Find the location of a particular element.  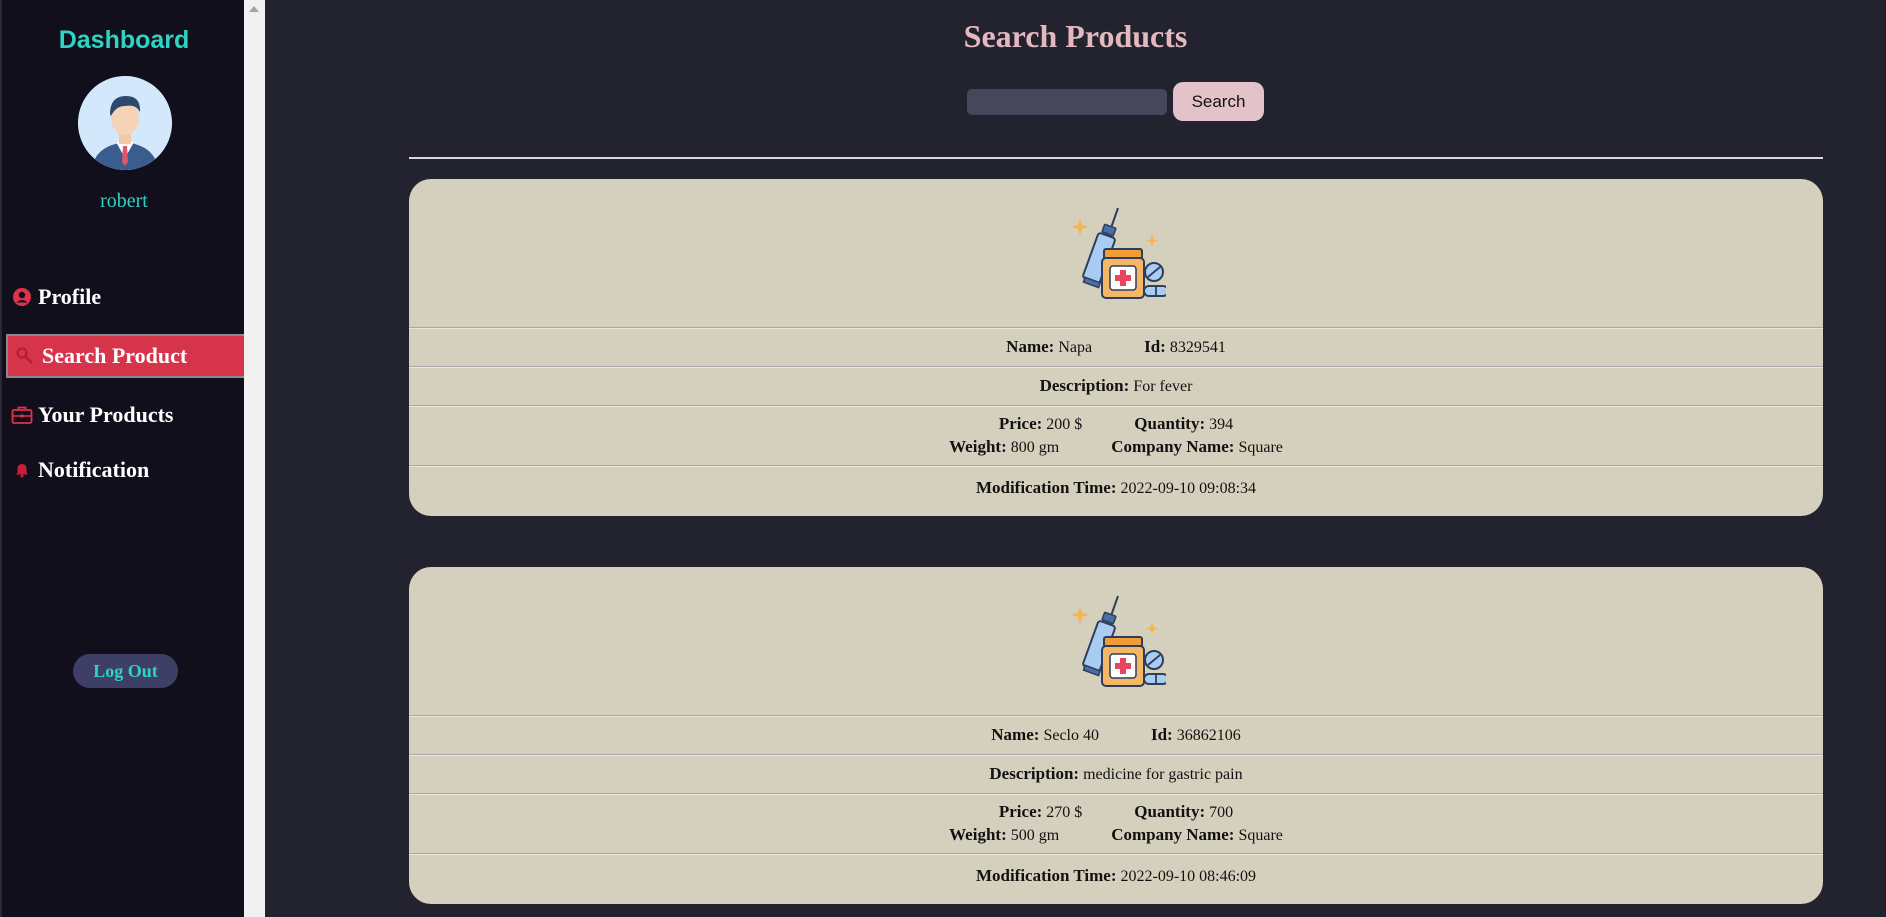

product-description-row: Description: For fever is located at coordinates (1116, 385).